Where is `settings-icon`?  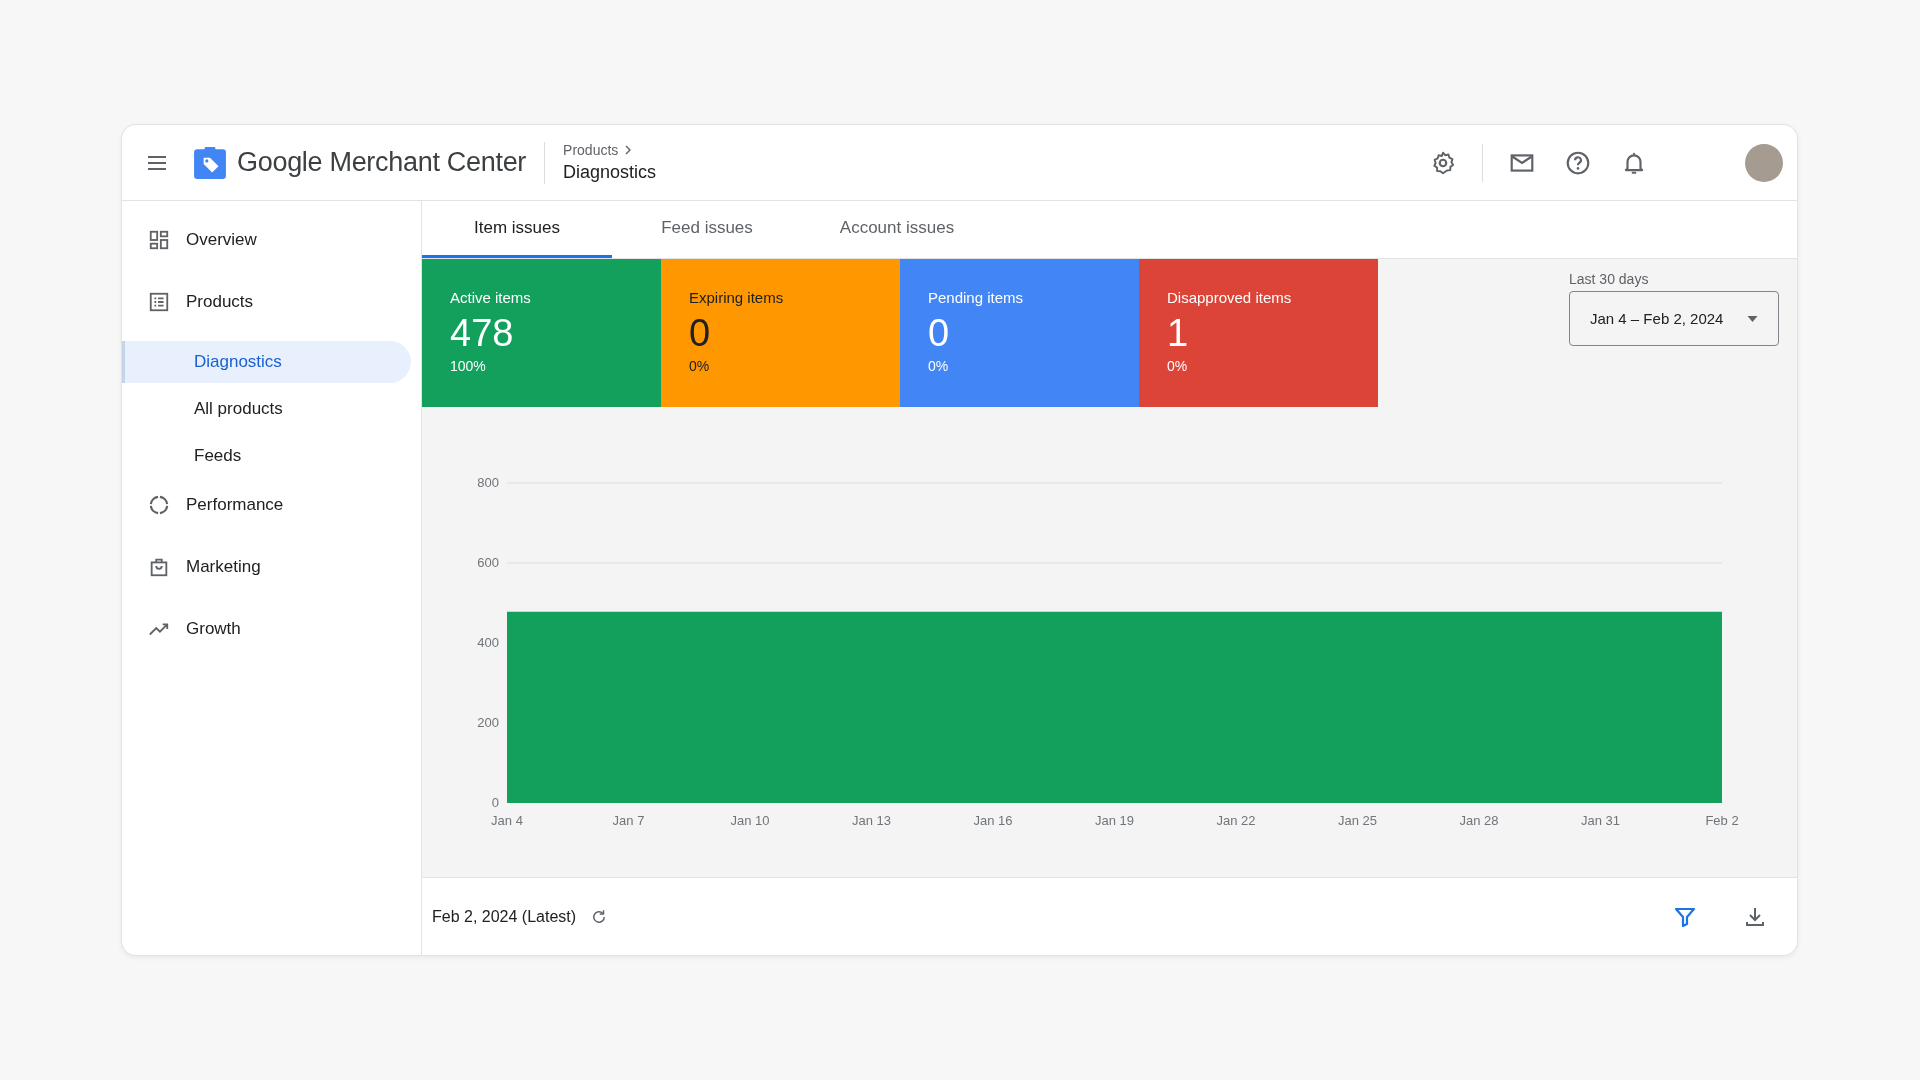
settings-icon is located at coordinates (1443, 162).